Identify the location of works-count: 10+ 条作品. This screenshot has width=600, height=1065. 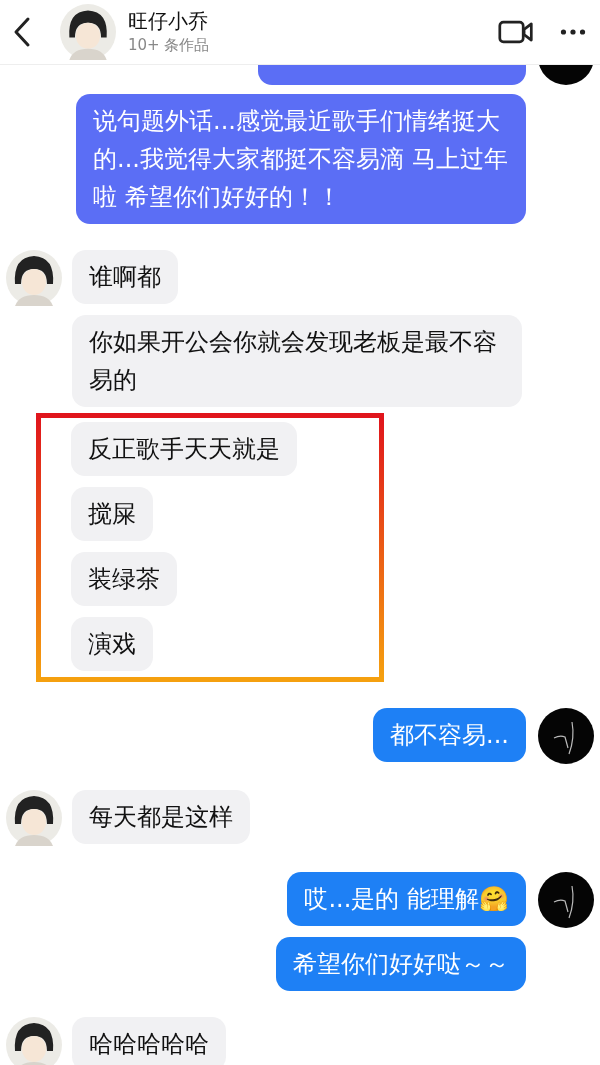
(169, 45).